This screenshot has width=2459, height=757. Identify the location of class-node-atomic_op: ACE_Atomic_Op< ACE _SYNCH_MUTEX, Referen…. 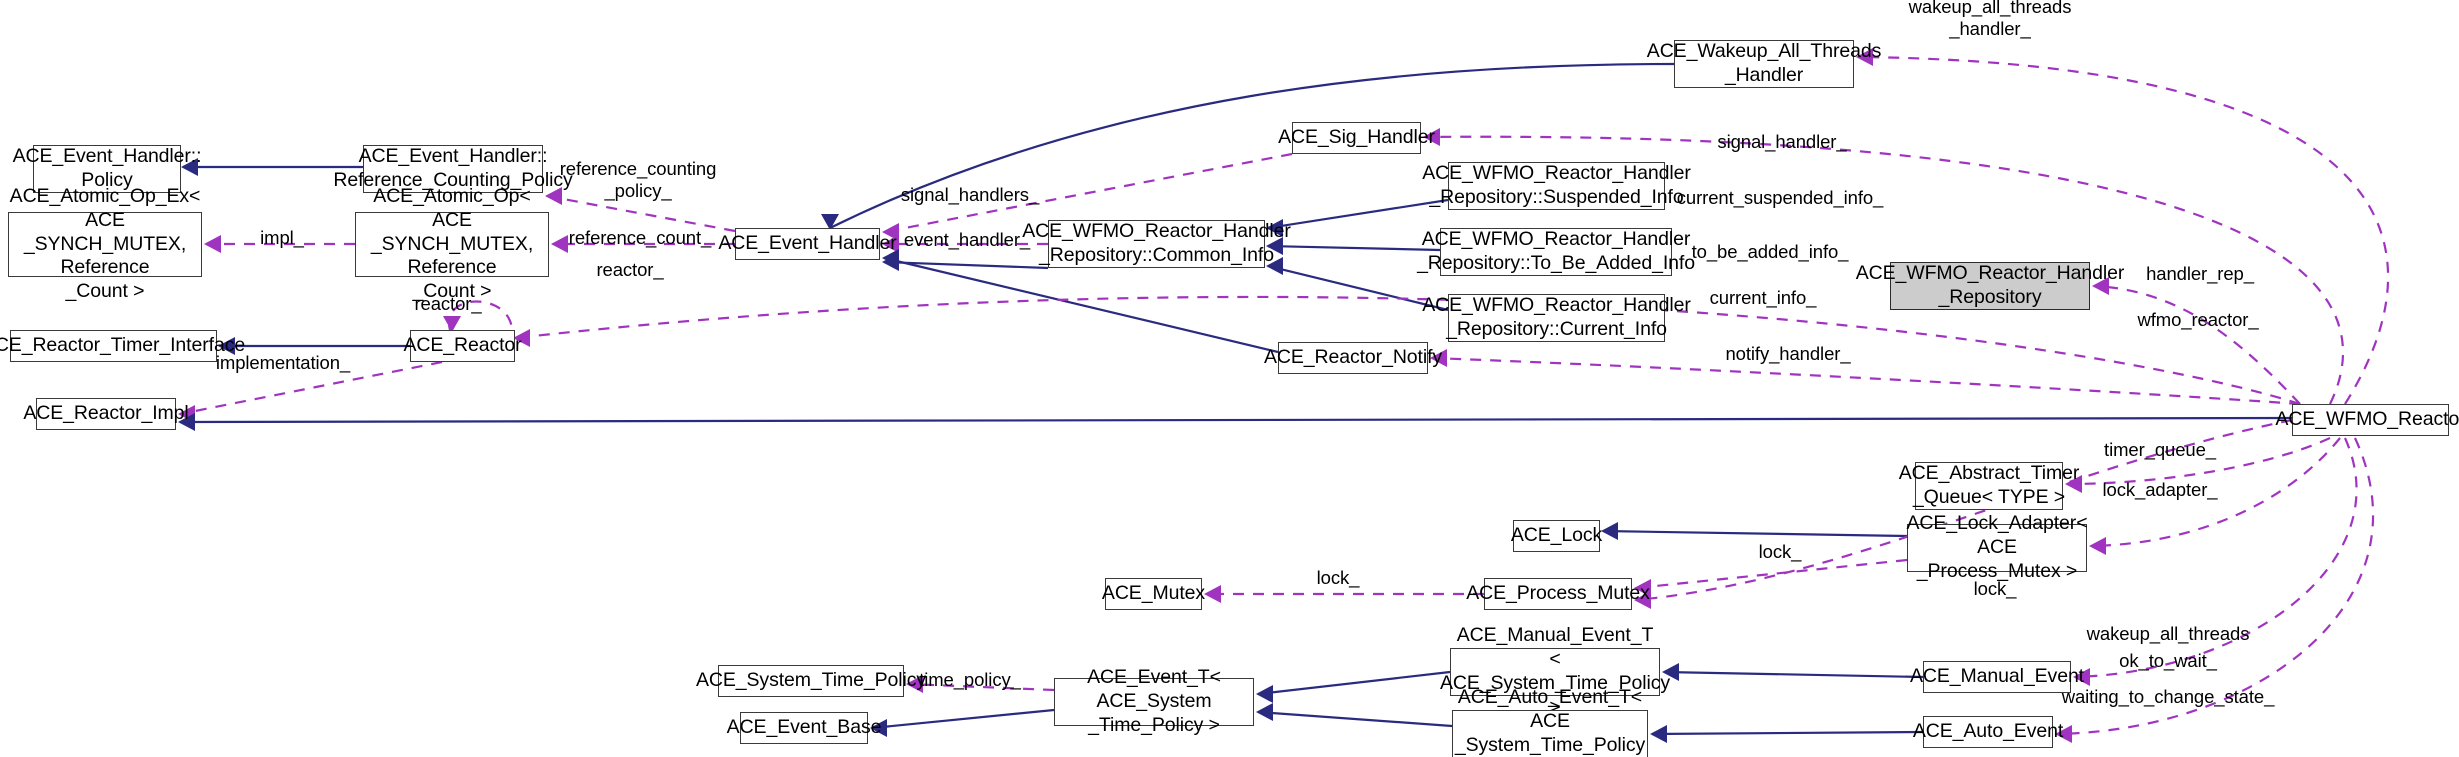
(452, 243).